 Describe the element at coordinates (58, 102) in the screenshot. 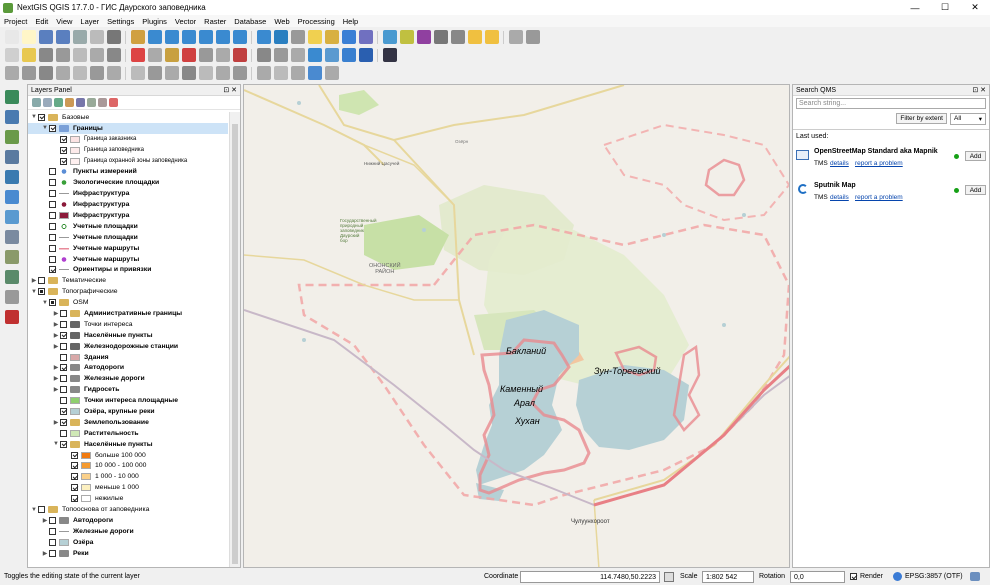

I see `manage-visibility-icon` at that location.